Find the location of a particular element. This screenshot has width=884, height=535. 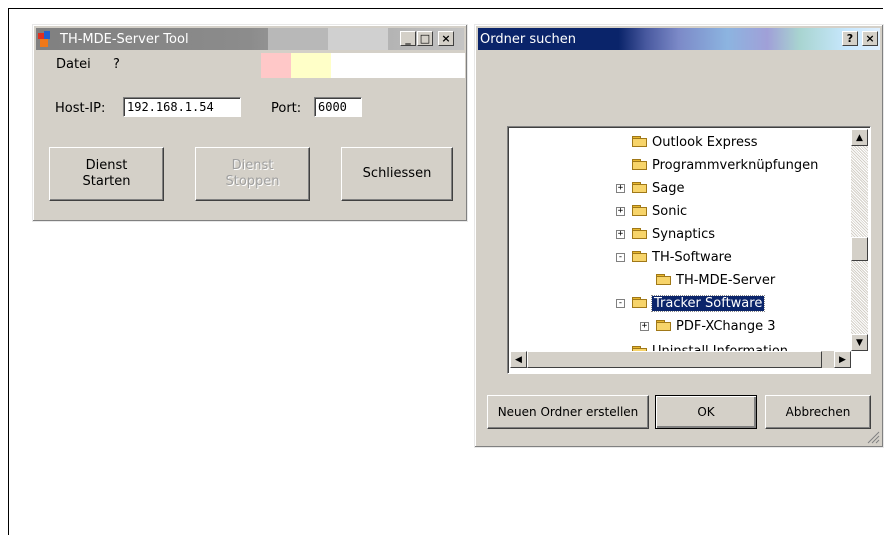

minimize-button: _ is located at coordinates (408, 38).